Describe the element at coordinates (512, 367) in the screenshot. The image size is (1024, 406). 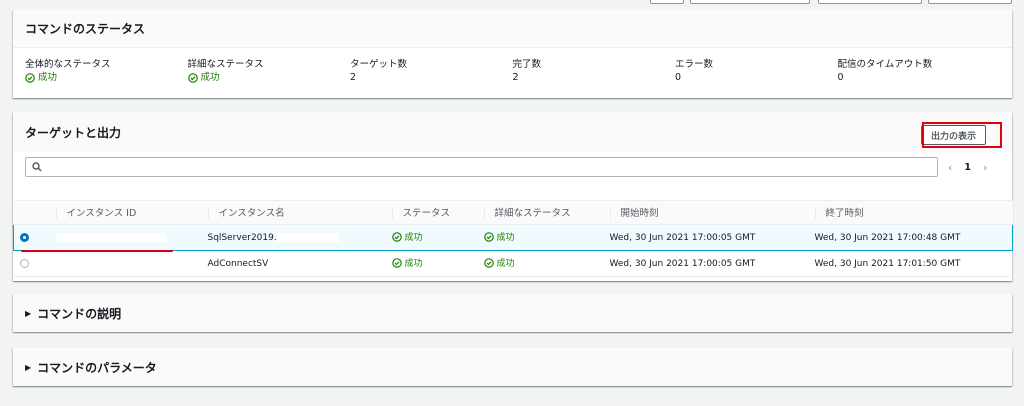
I see `command-parameters-panel: ▶ コマンドのパラメータ` at that location.